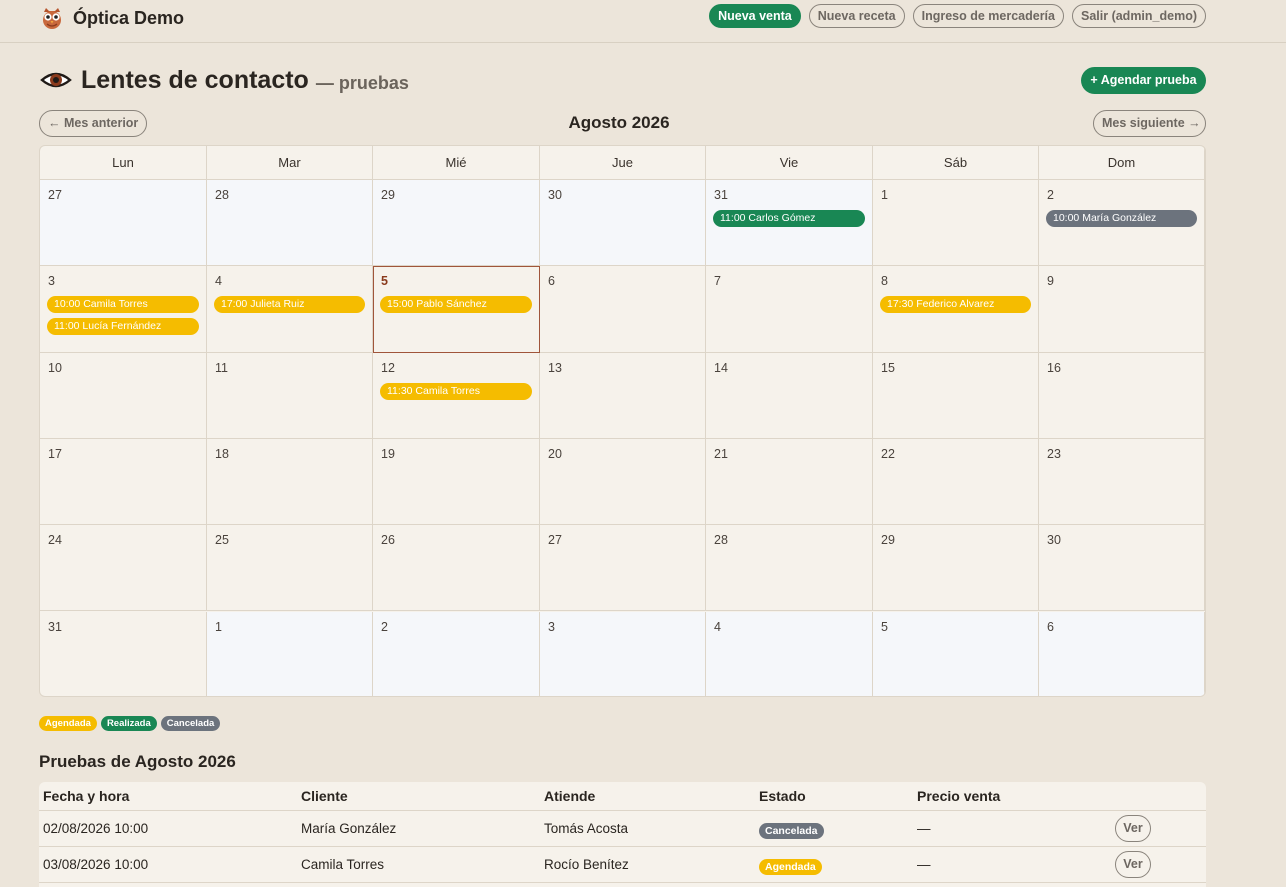 The image size is (1286, 887). What do you see at coordinates (956, 482) in the screenshot?
I see `day-cell: 22` at bounding box center [956, 482].